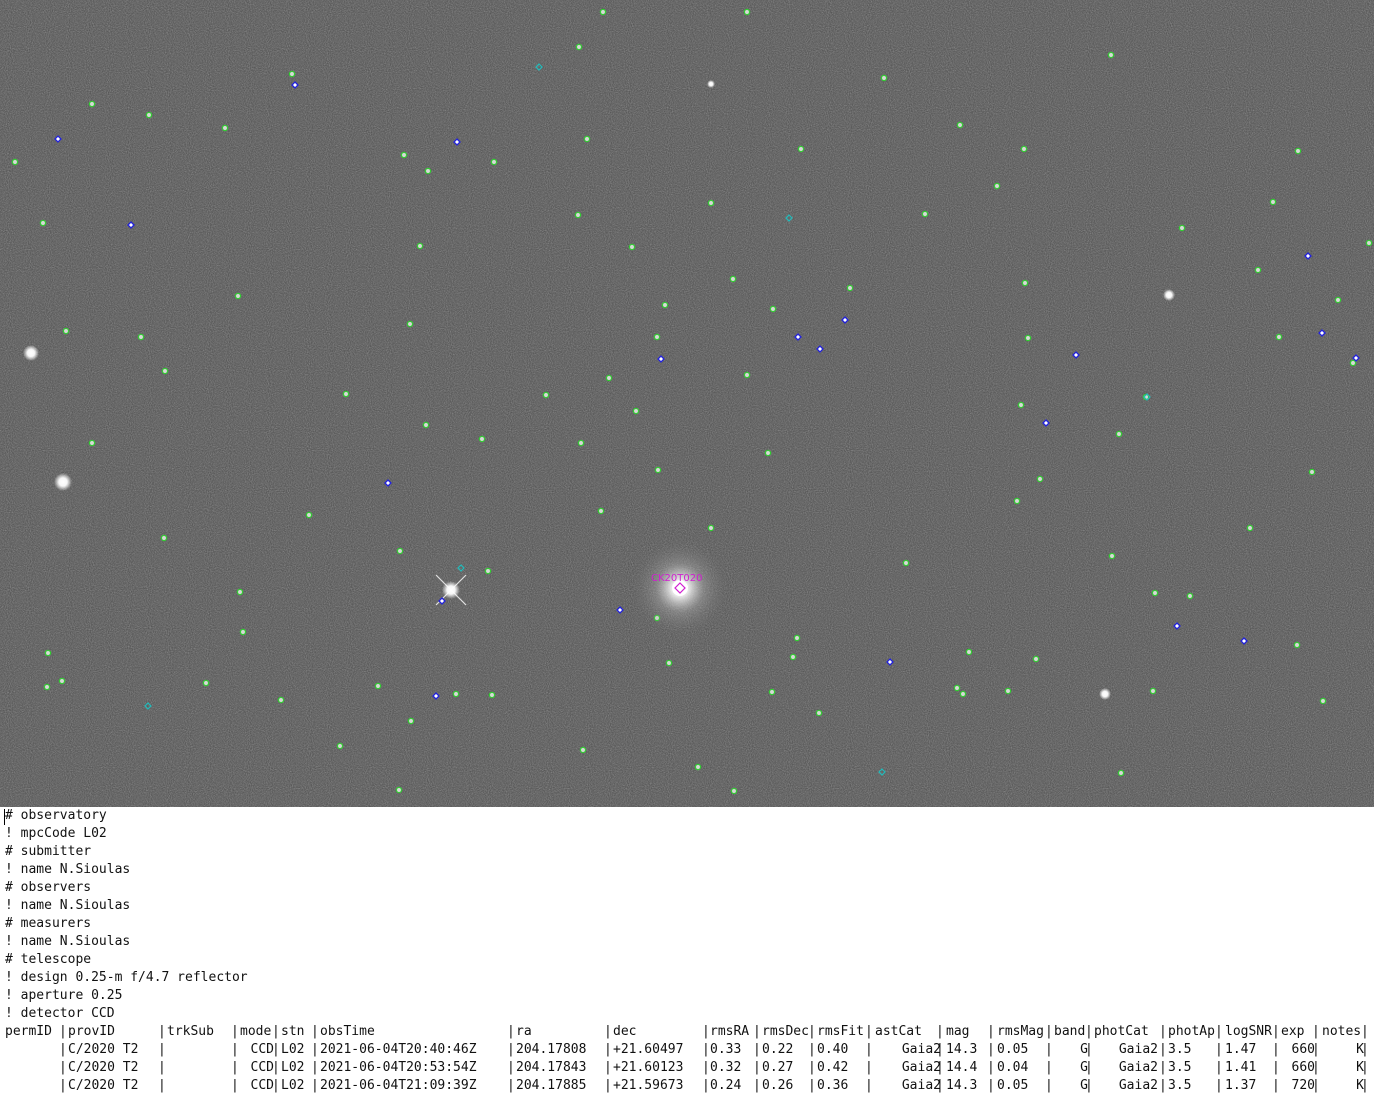  I want to click on header-line: # telescope, so click(48, 959).